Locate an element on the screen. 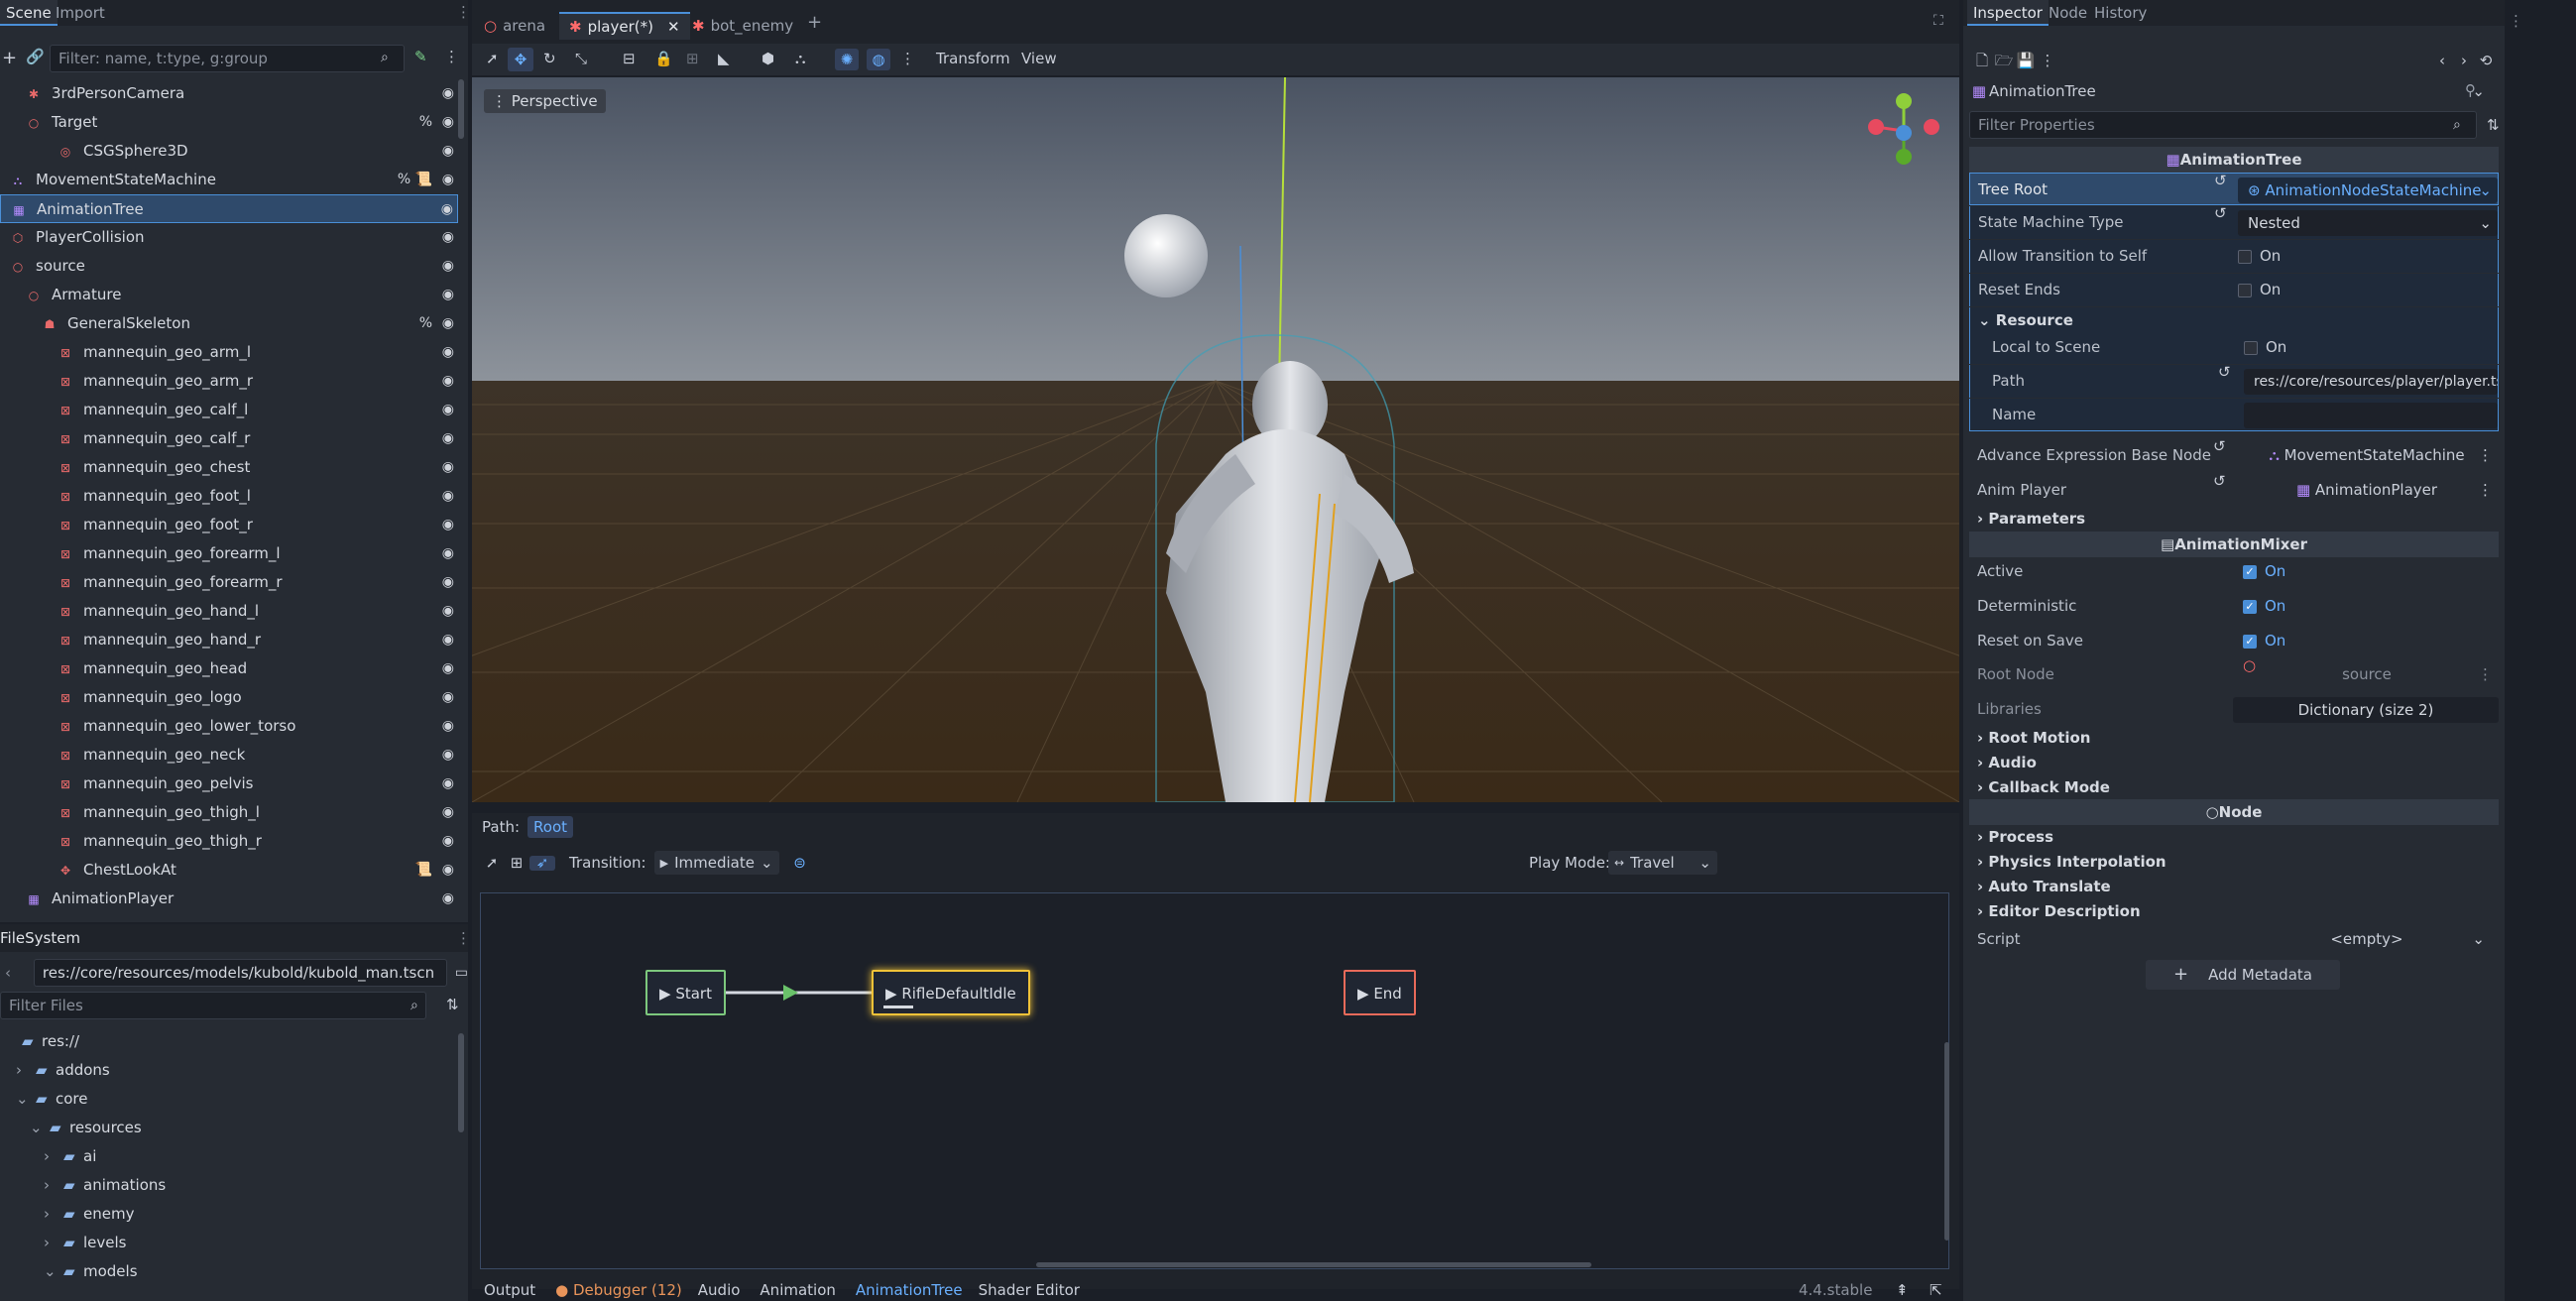  graph-vscrollbar is located at coordinates (1946, 1142).